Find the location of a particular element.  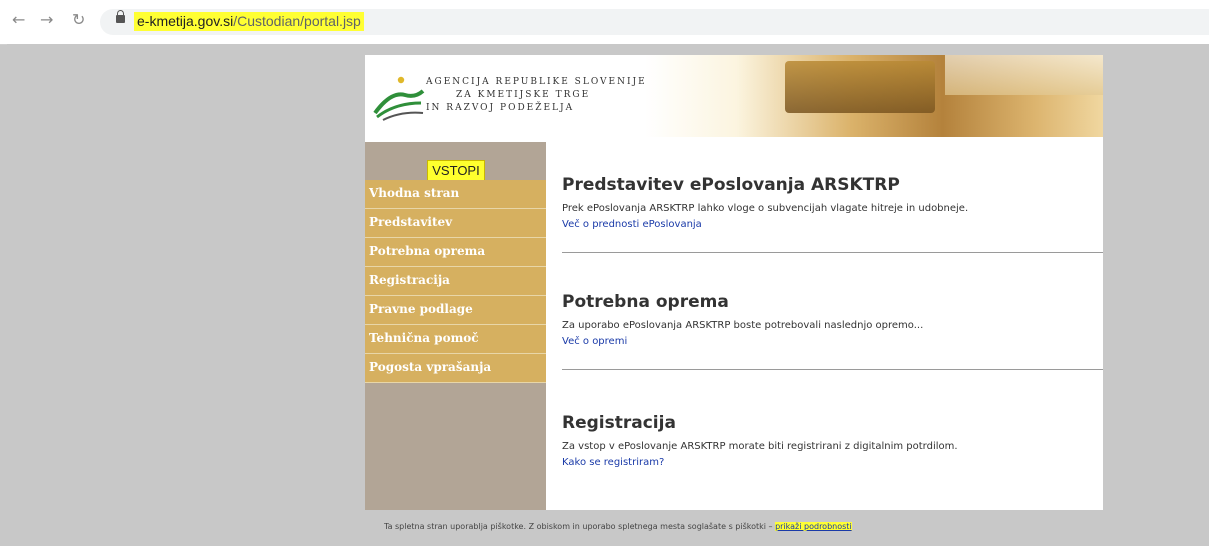

login-area: VSTOPI is located at coordinates (455, 161).